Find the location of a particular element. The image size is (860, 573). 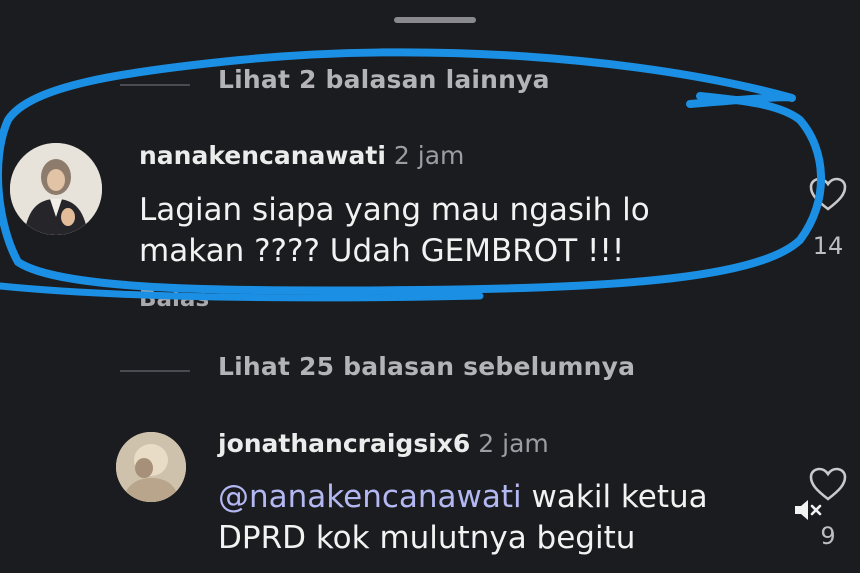

comment-text-line-2: DPRD kok mulutnya begitu is located at coordinates (427, 538).